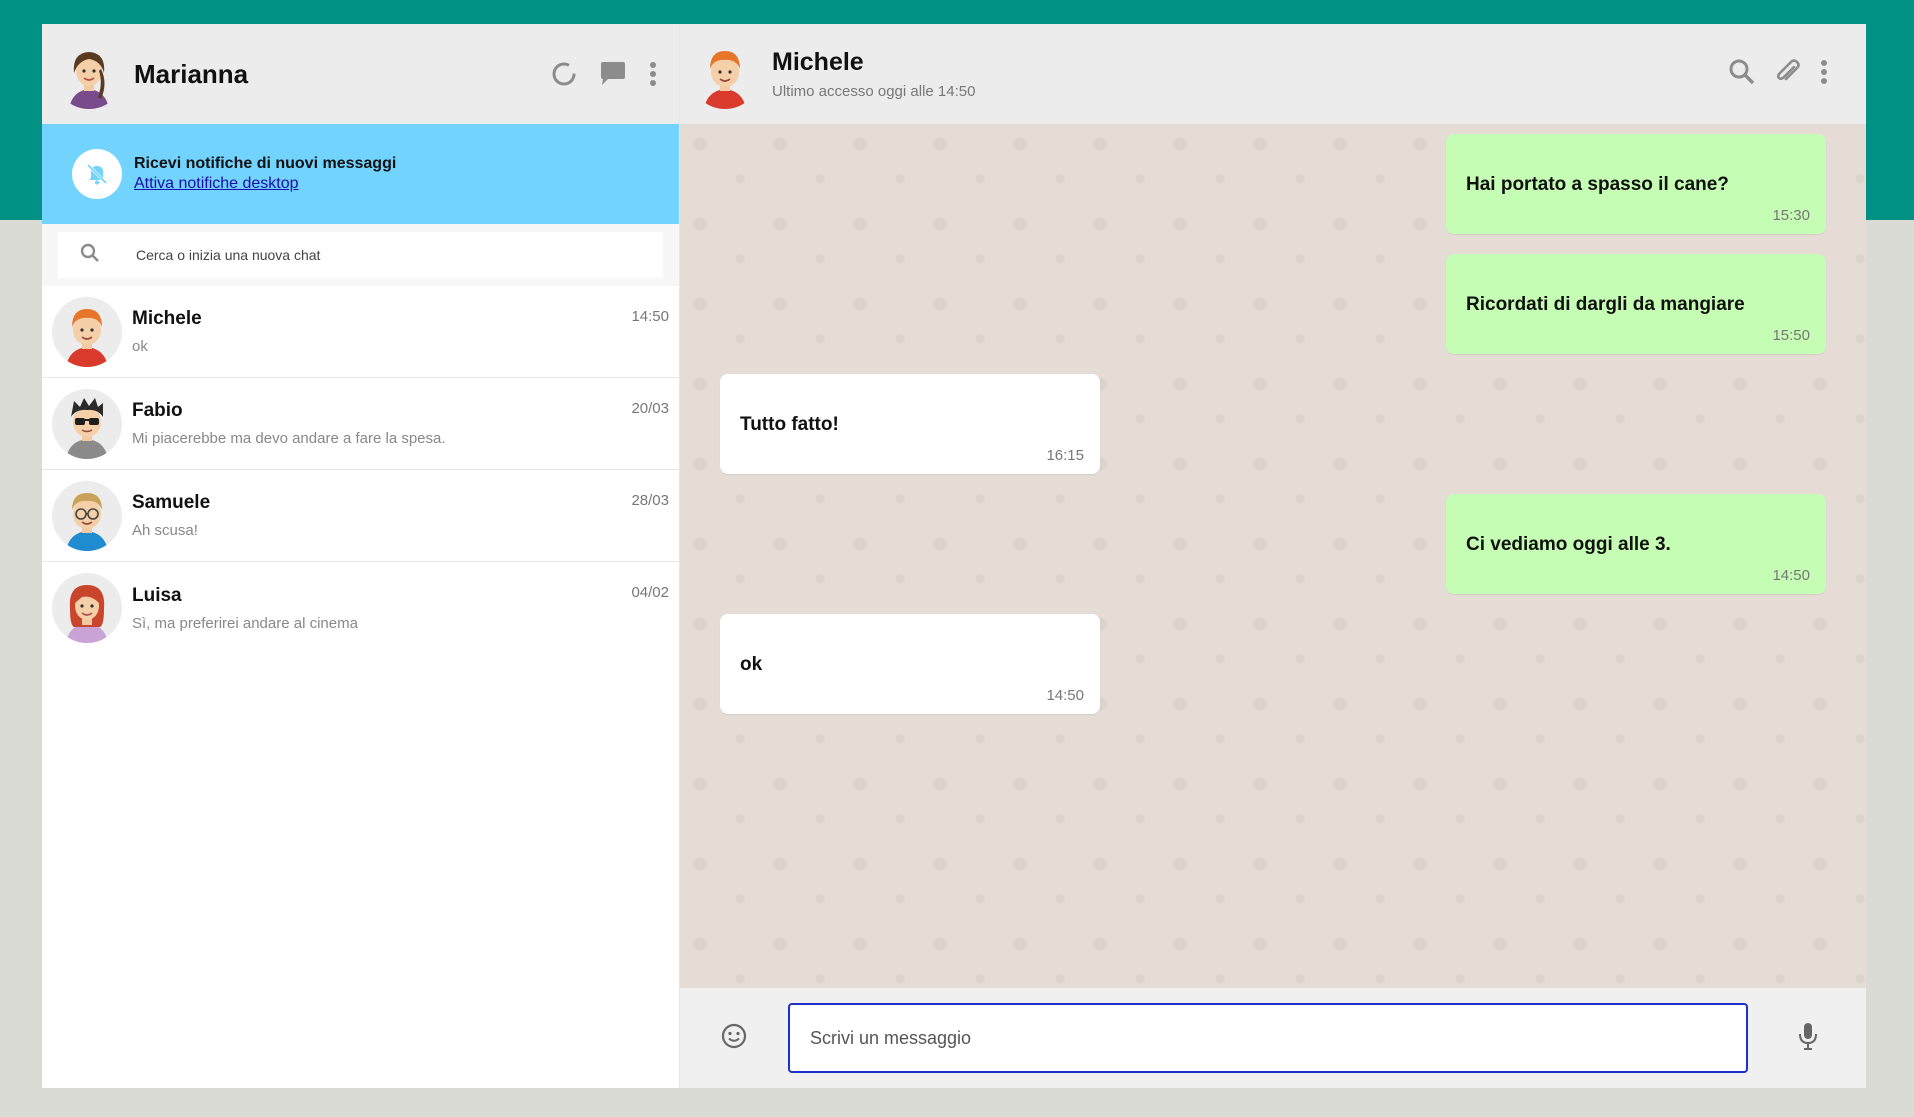 Image resolution: width=1914 pixels, height=1117 pixels. What do you see at coordinates (265, 184) in the screenshot?
I see `enable-notifications-link: Attiva notifiche desktop` at bounding box center [265, 184].